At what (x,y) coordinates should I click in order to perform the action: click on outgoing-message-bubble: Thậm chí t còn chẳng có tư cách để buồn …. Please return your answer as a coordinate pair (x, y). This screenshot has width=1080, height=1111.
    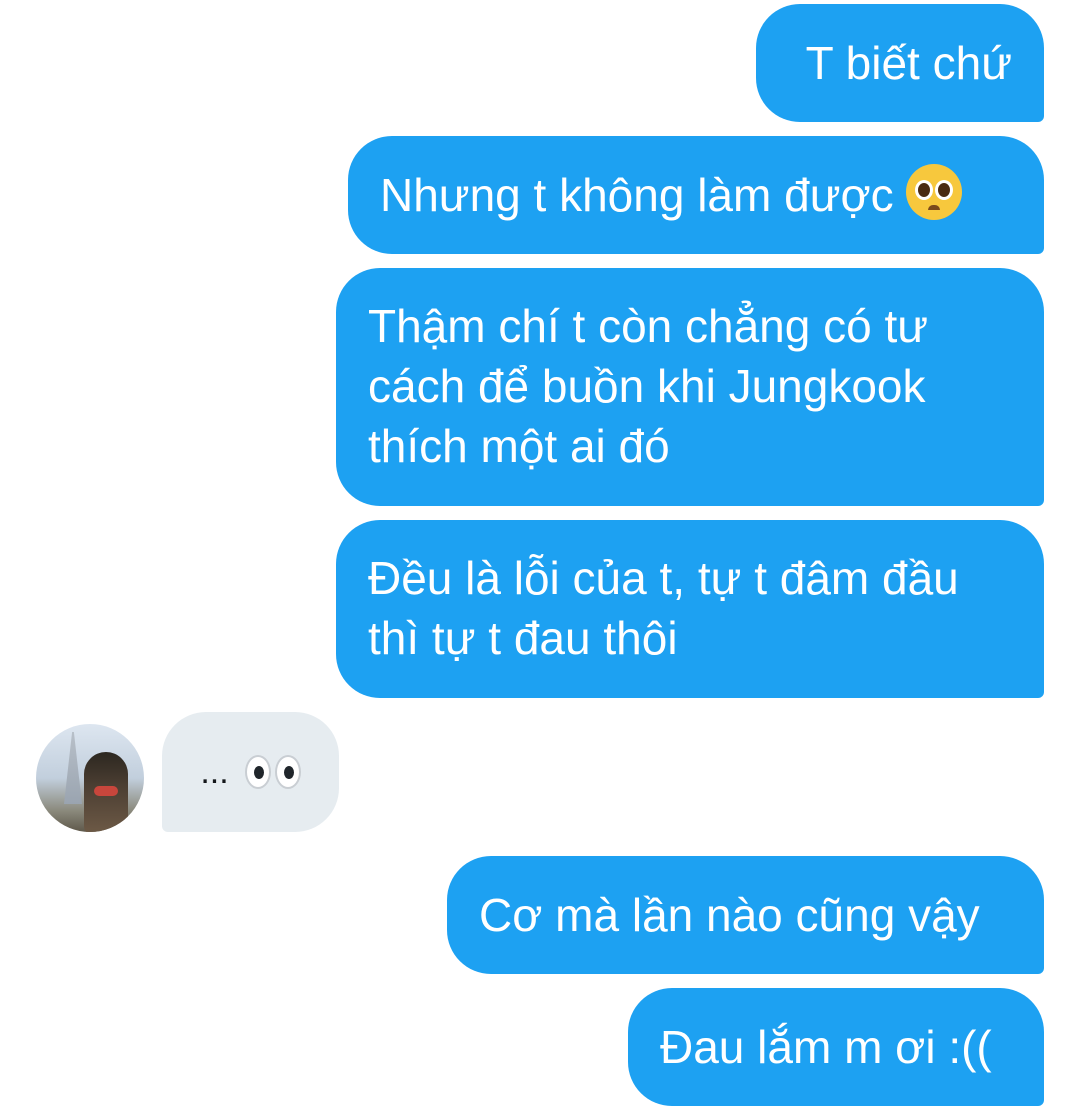
    Looking at the image, I should click on (690, 387).